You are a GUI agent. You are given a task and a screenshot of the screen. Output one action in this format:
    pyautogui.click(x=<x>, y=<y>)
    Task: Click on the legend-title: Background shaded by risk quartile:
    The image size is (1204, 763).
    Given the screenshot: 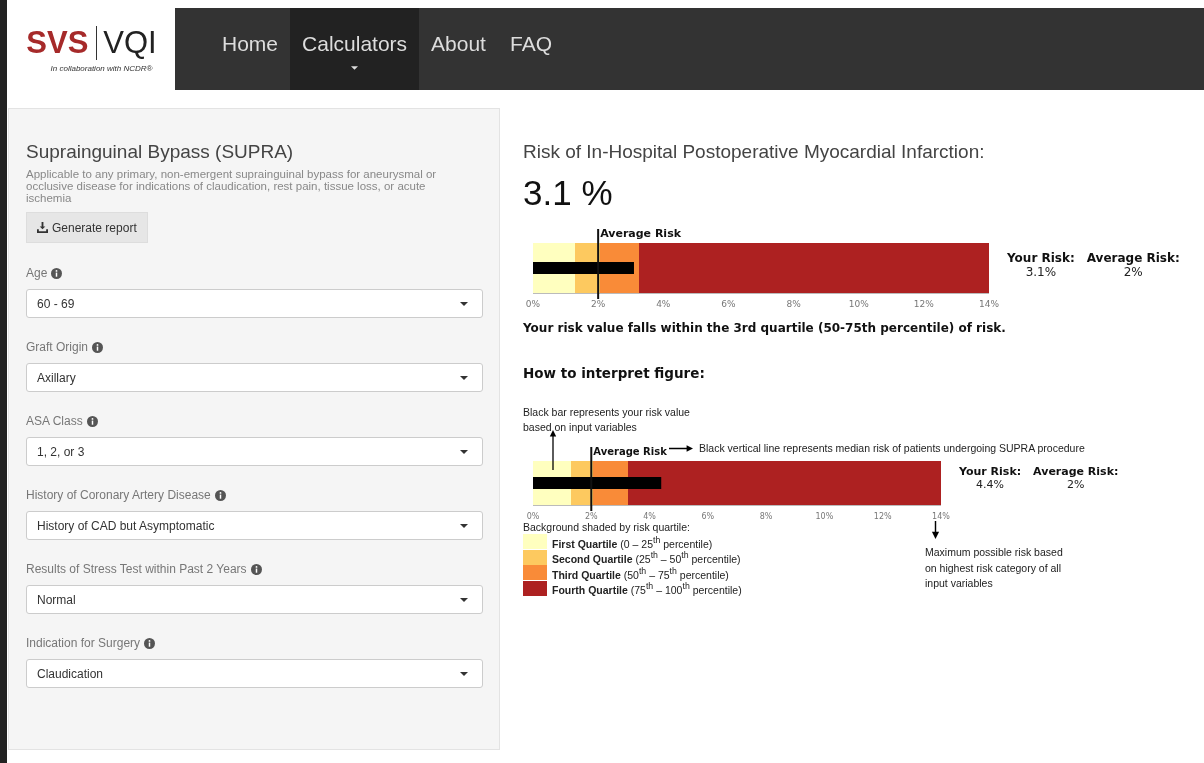 What is the action you would take?
    pyautogui.click(x=607, y=527)
    